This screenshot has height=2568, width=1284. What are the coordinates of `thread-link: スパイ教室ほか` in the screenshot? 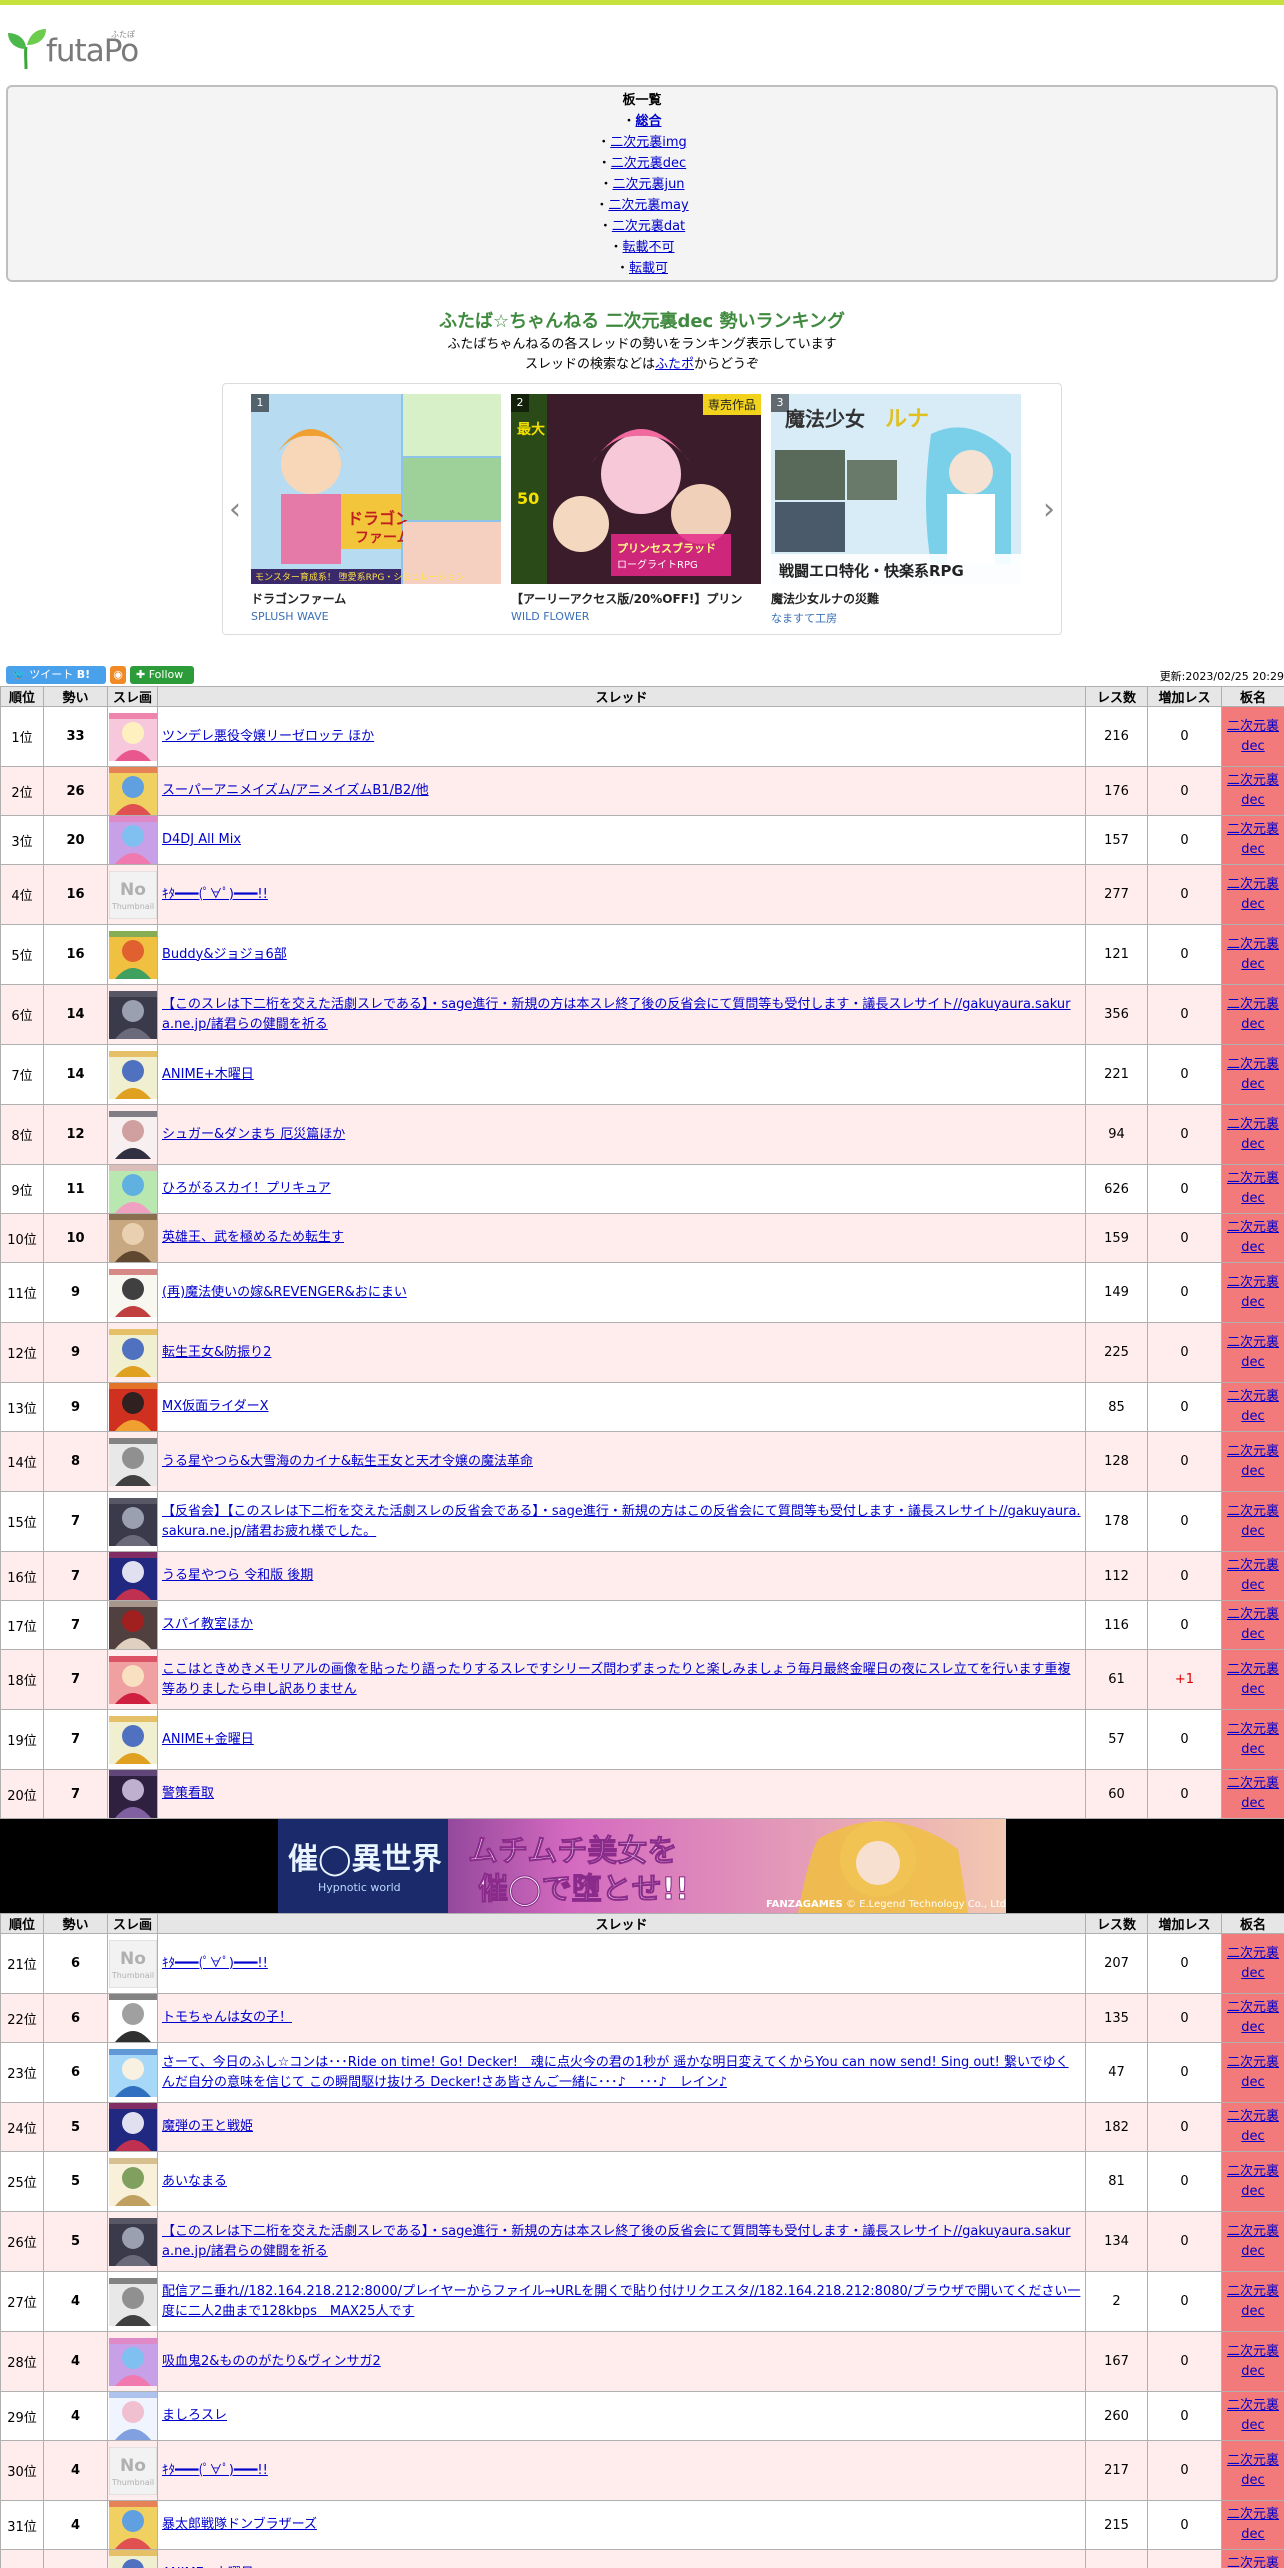 It's located at (207, 1624).